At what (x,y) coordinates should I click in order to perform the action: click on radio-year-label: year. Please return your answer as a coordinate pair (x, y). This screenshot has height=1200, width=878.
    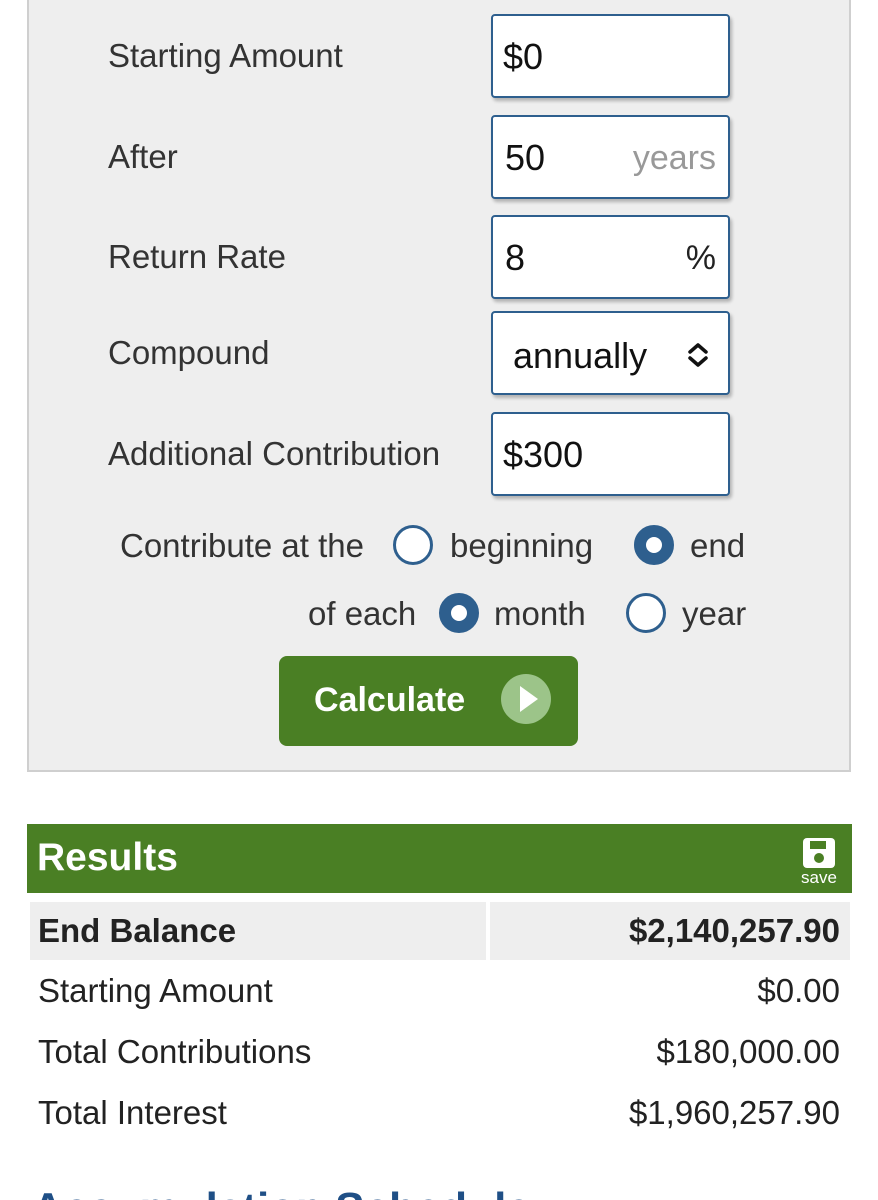
    Looking at the image, I should click on (714, 614).